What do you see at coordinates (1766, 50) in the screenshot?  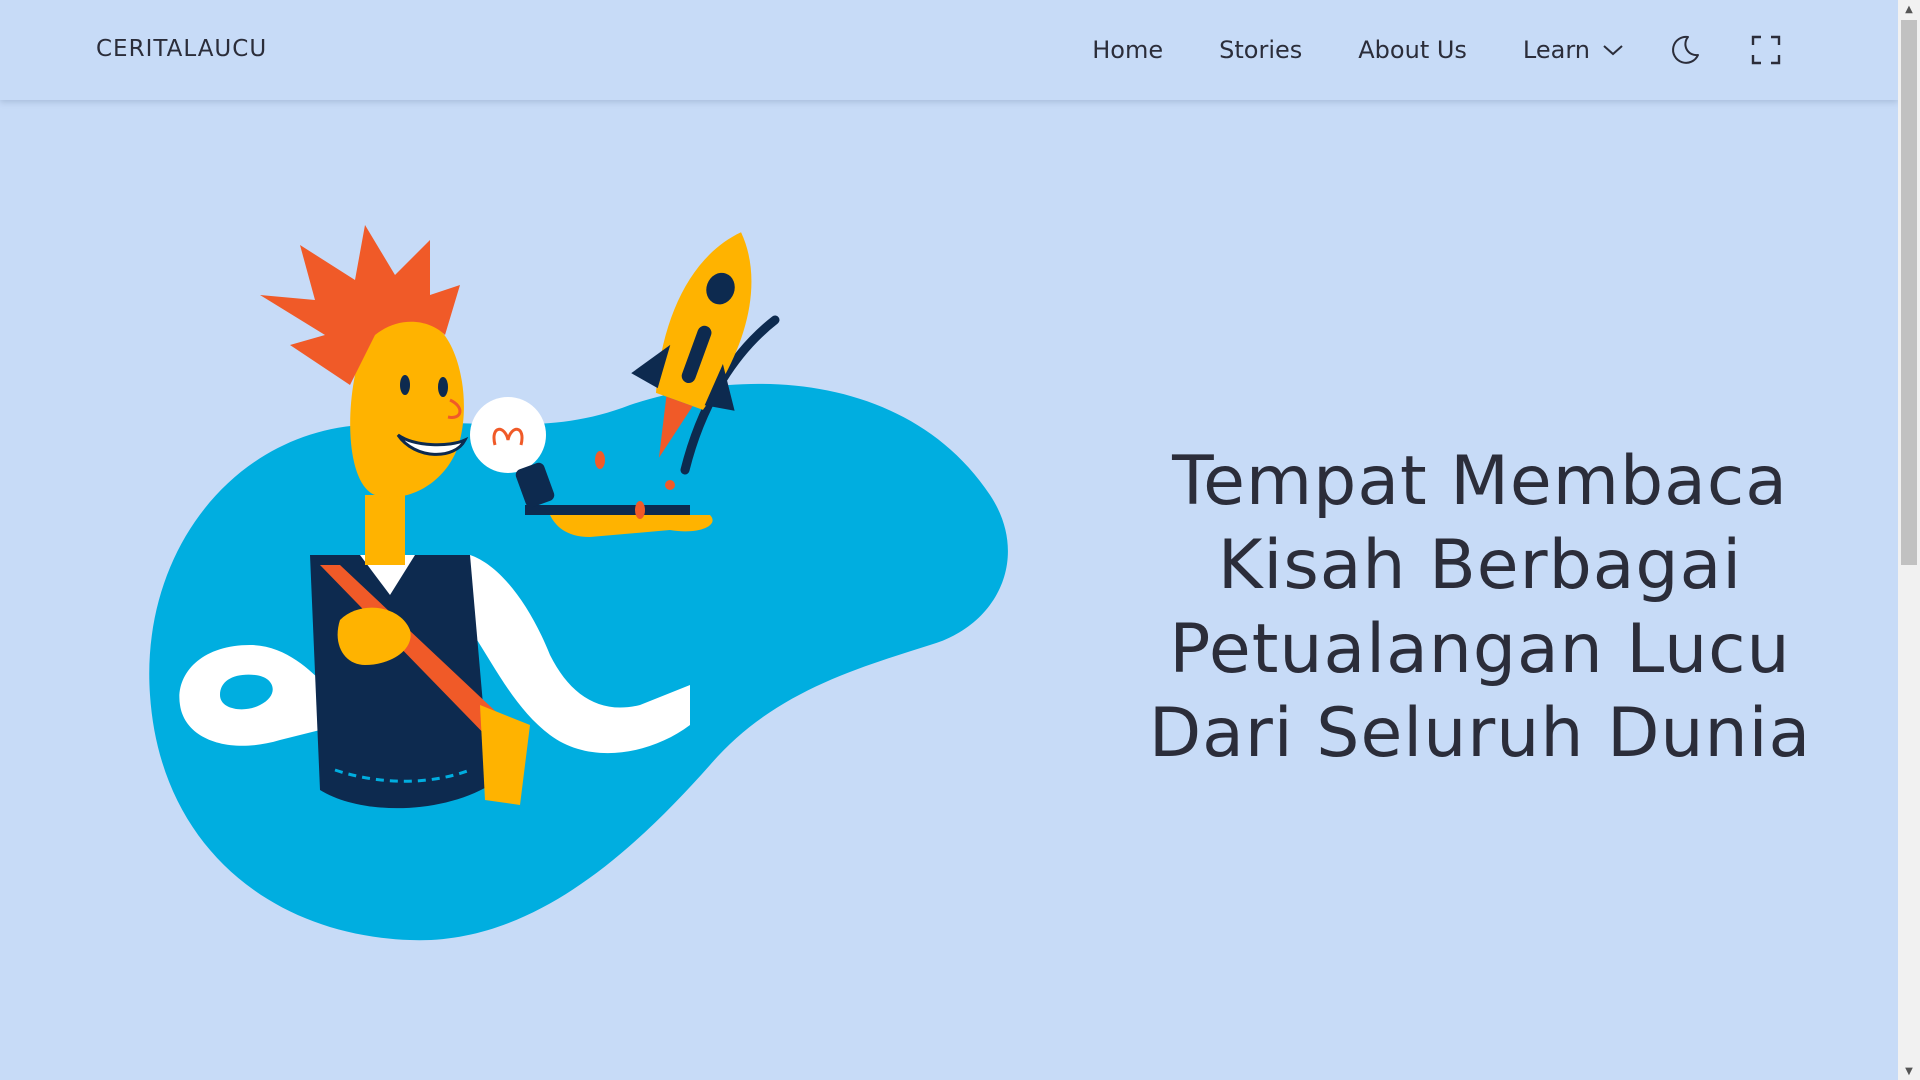 I see `fullscreen-icon` at bounding box center [1766, 50].